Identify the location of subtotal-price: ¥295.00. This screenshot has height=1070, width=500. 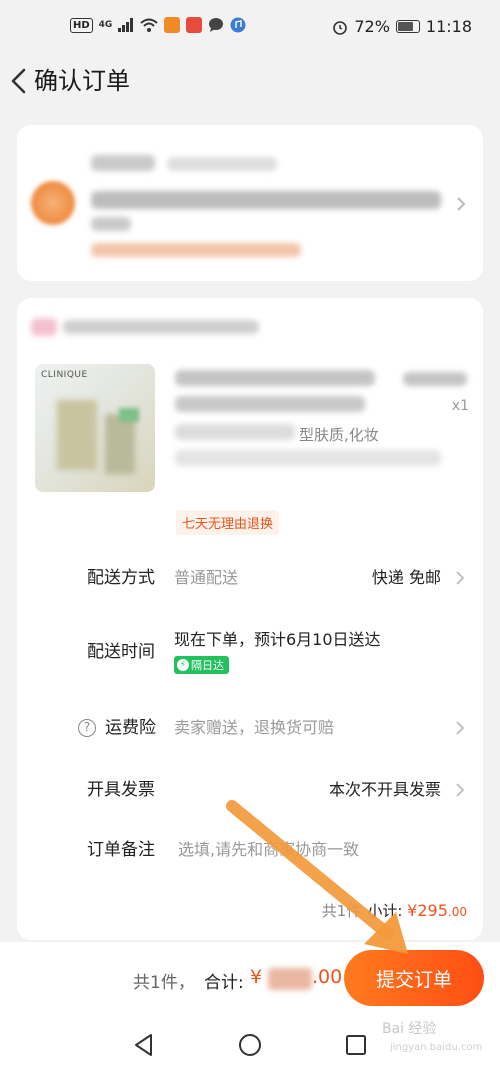
(437, 910).